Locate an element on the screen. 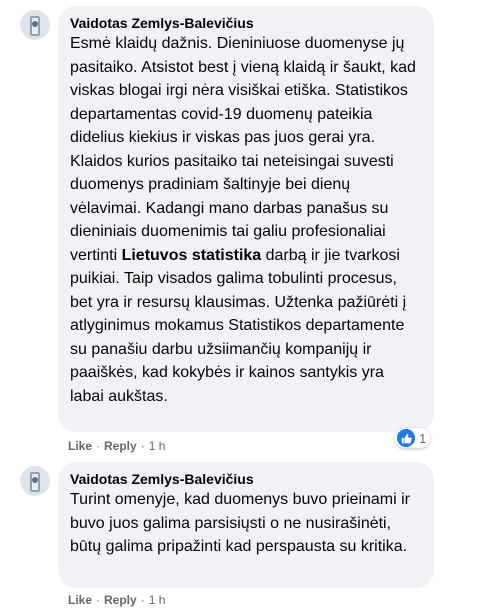  mention-link: Lietuvos statistika is located at coordinates (192, 255).